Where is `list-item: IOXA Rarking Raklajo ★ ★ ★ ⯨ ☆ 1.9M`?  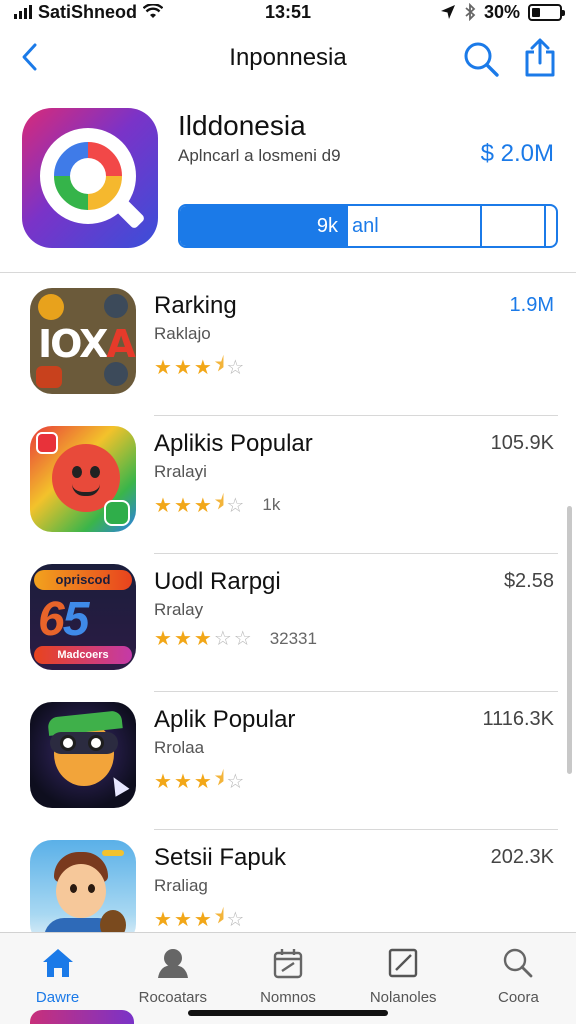 list-item: IOXA Rarking Raklajo ★ ★ ★ ⯨ ☆ 1.9M is located at coordinates (288, 348).